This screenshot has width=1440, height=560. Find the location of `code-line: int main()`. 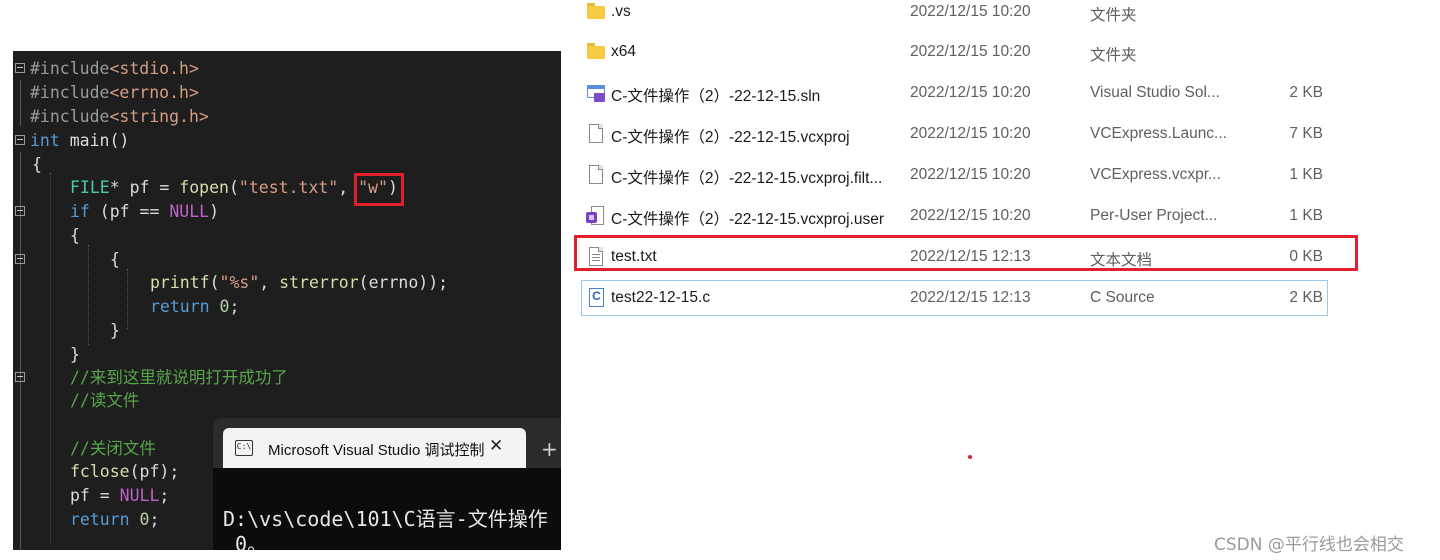

code-line: int main() is located at coordinates (287, 141).